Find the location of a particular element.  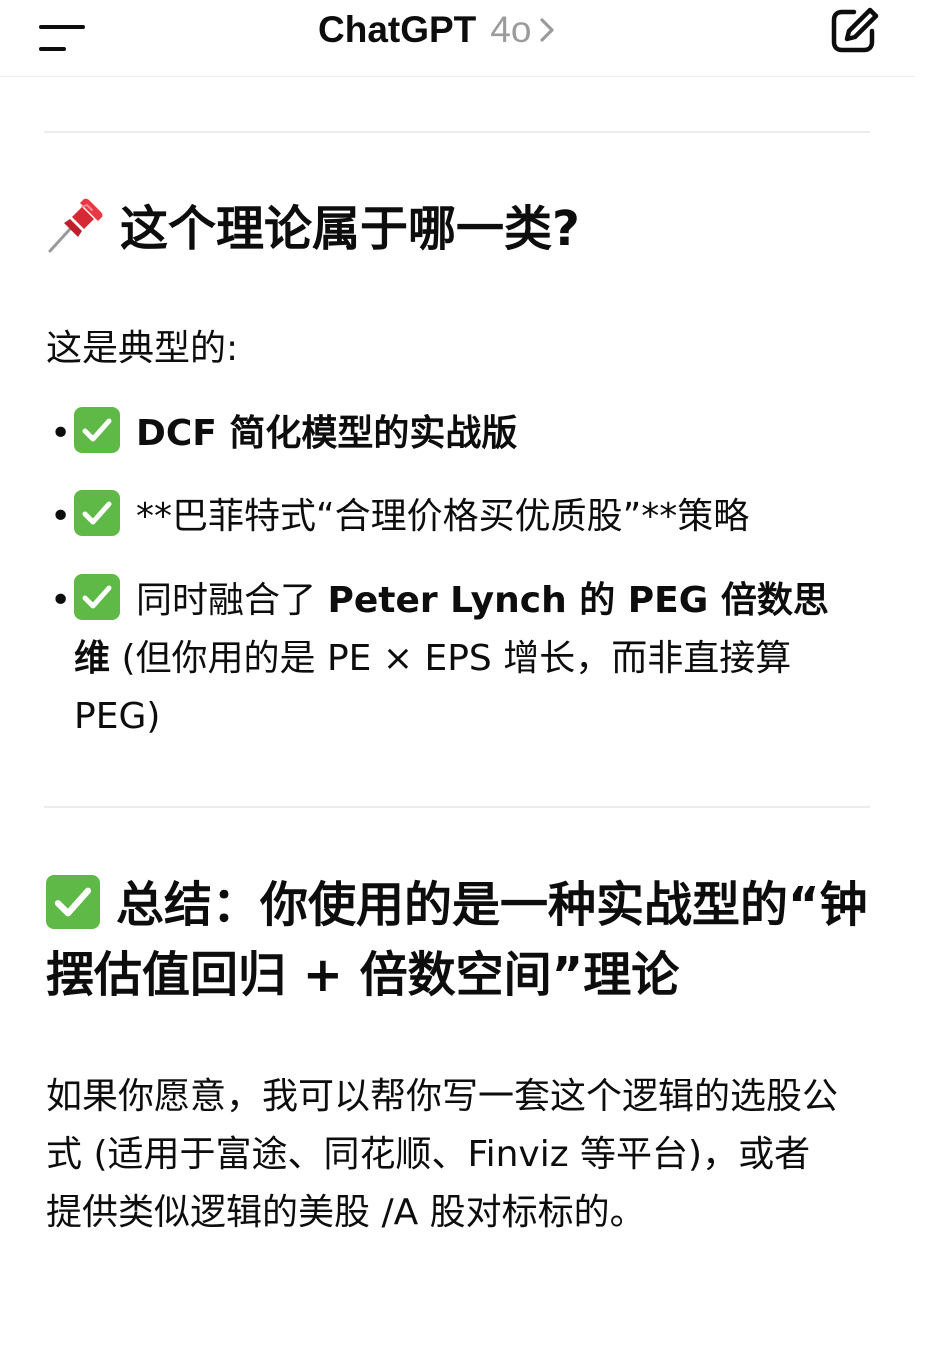

list-item: • DCF 简化模型的实战版 is located at coordinates (461, 434).